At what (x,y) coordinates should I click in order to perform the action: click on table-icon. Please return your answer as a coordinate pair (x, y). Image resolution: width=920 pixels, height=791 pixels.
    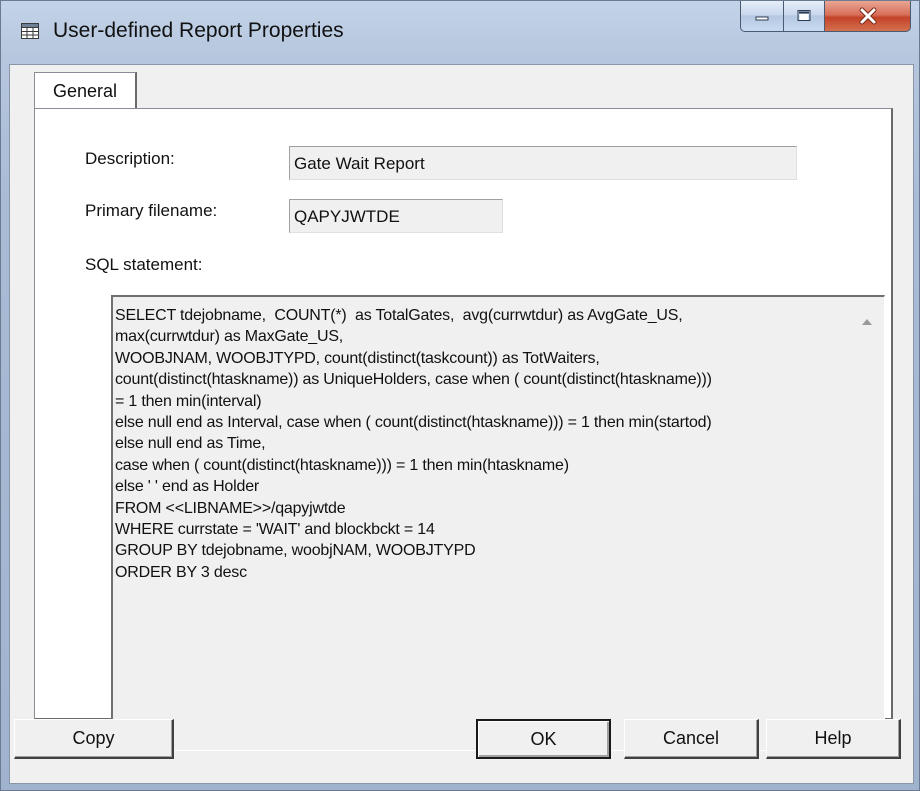
    Looking at the image, I should click on (30, 31).